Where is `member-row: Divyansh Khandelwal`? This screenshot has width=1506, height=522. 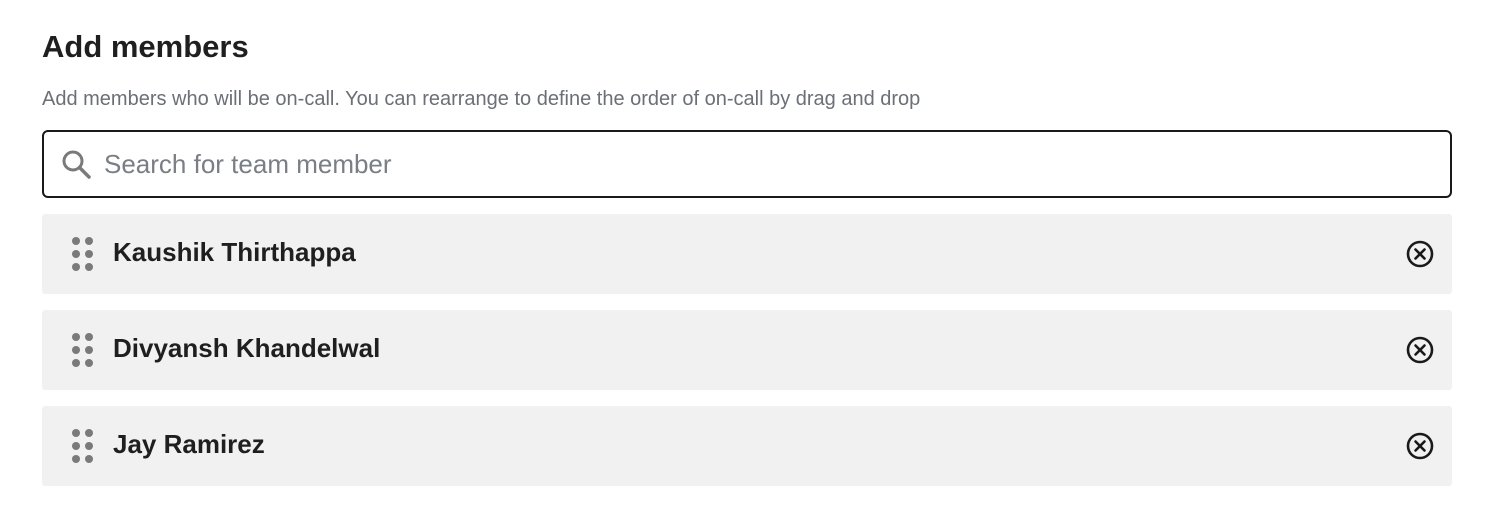
member-row: Divyansh Khandelwal is located at coordinates (747, 350).